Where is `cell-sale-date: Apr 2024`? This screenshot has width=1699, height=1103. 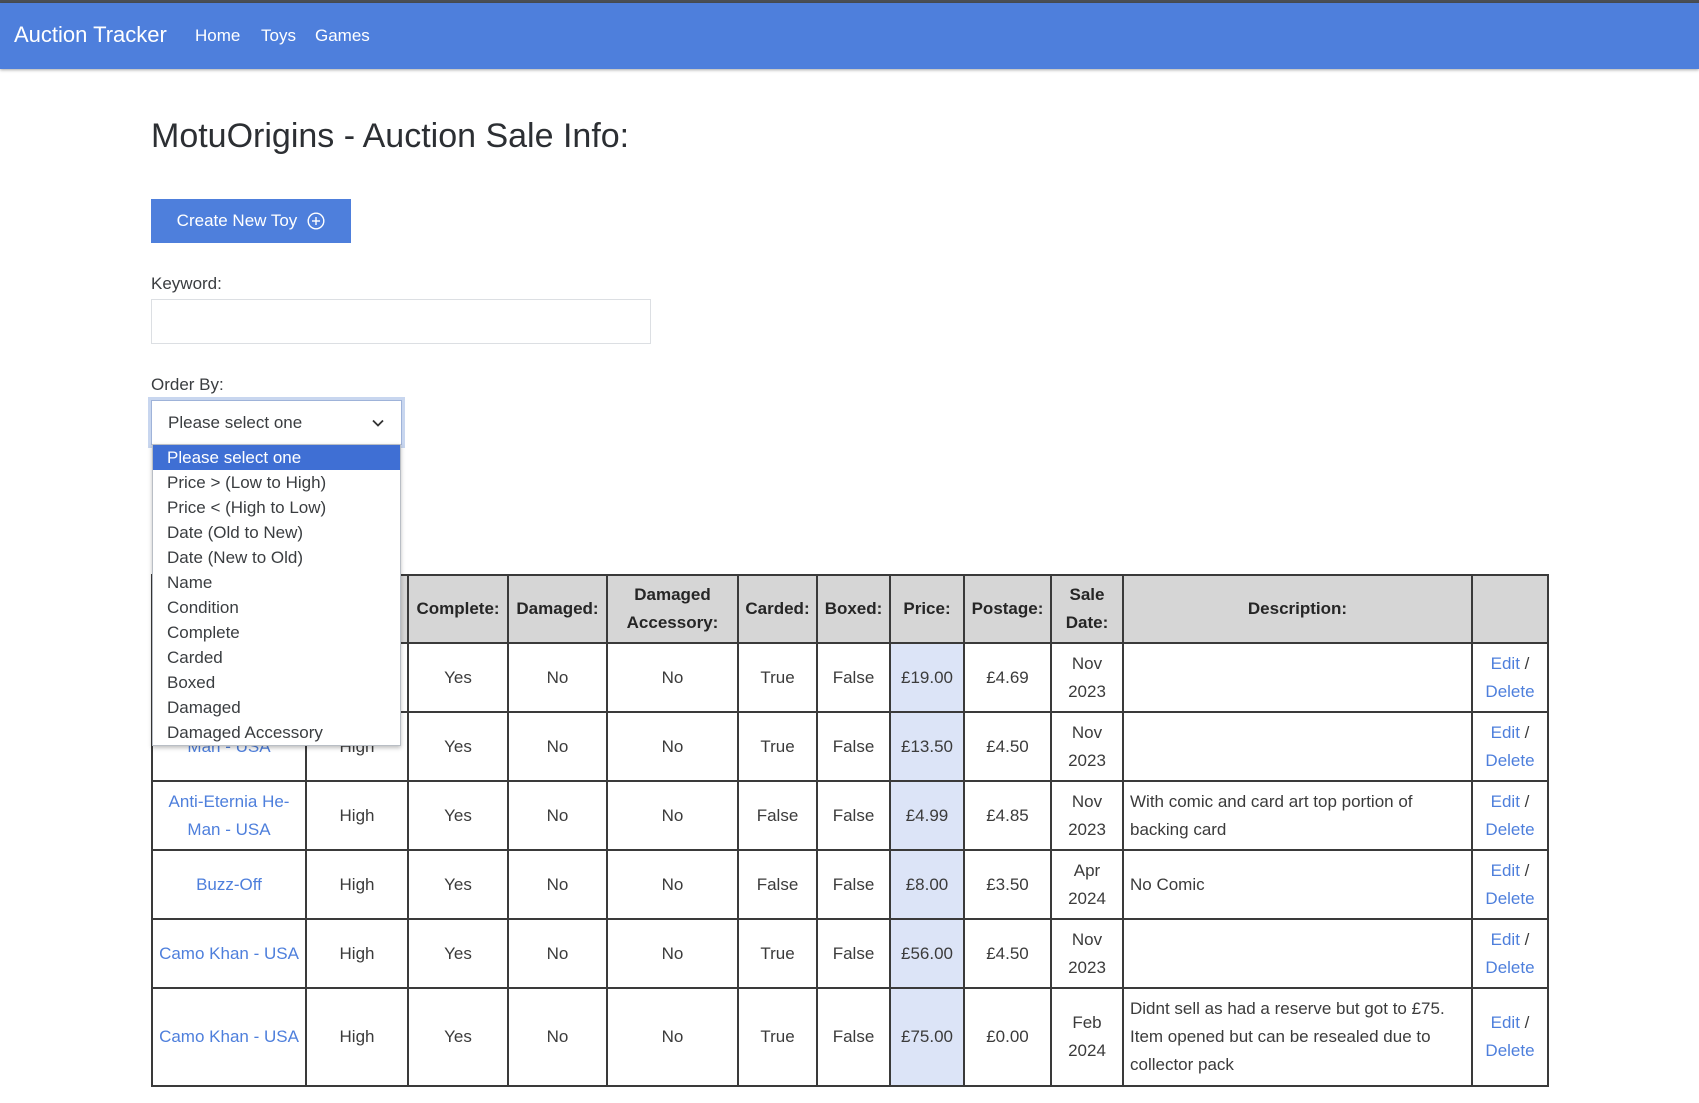 cell-sale-date: Apr 2024 is located at coordinates (1087, 884).